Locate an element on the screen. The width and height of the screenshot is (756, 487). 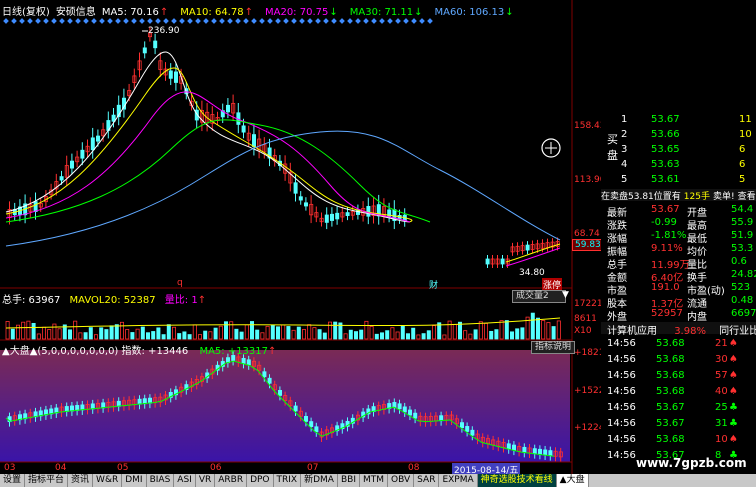
indicator-help-button: 指标说明 is located at coordinates (553, 347).